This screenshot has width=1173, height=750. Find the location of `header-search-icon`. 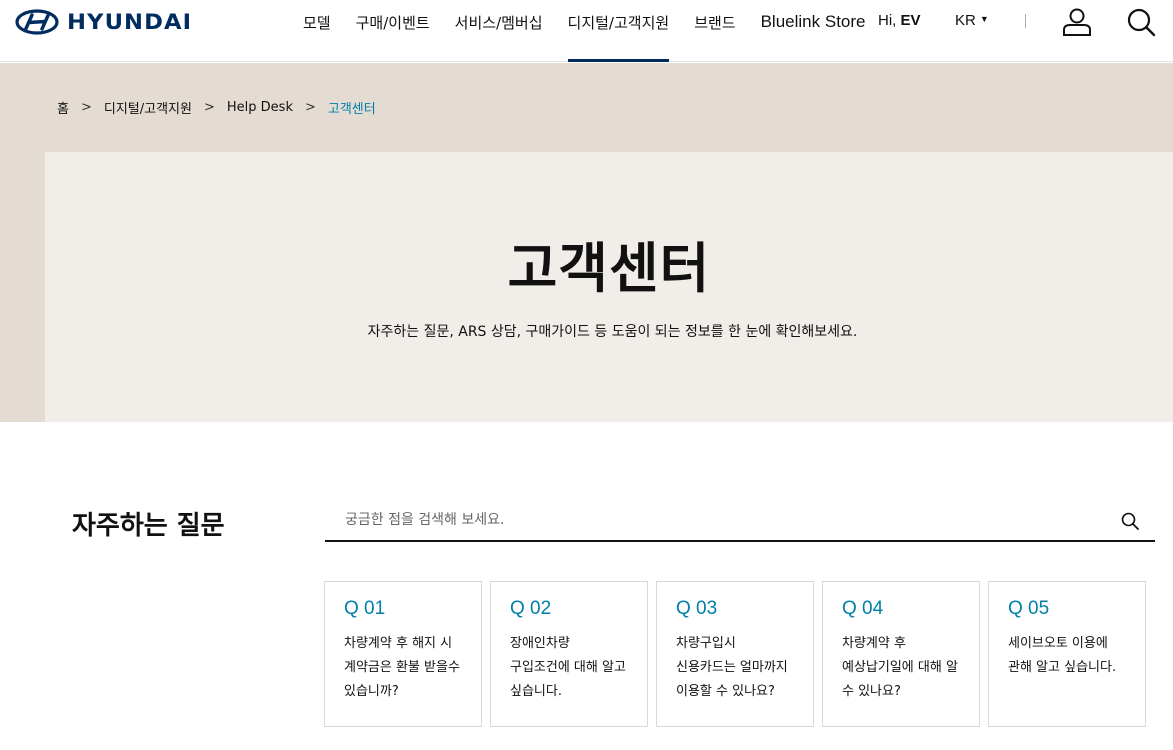

header-search-icon is located at coordinates (1141, 22).